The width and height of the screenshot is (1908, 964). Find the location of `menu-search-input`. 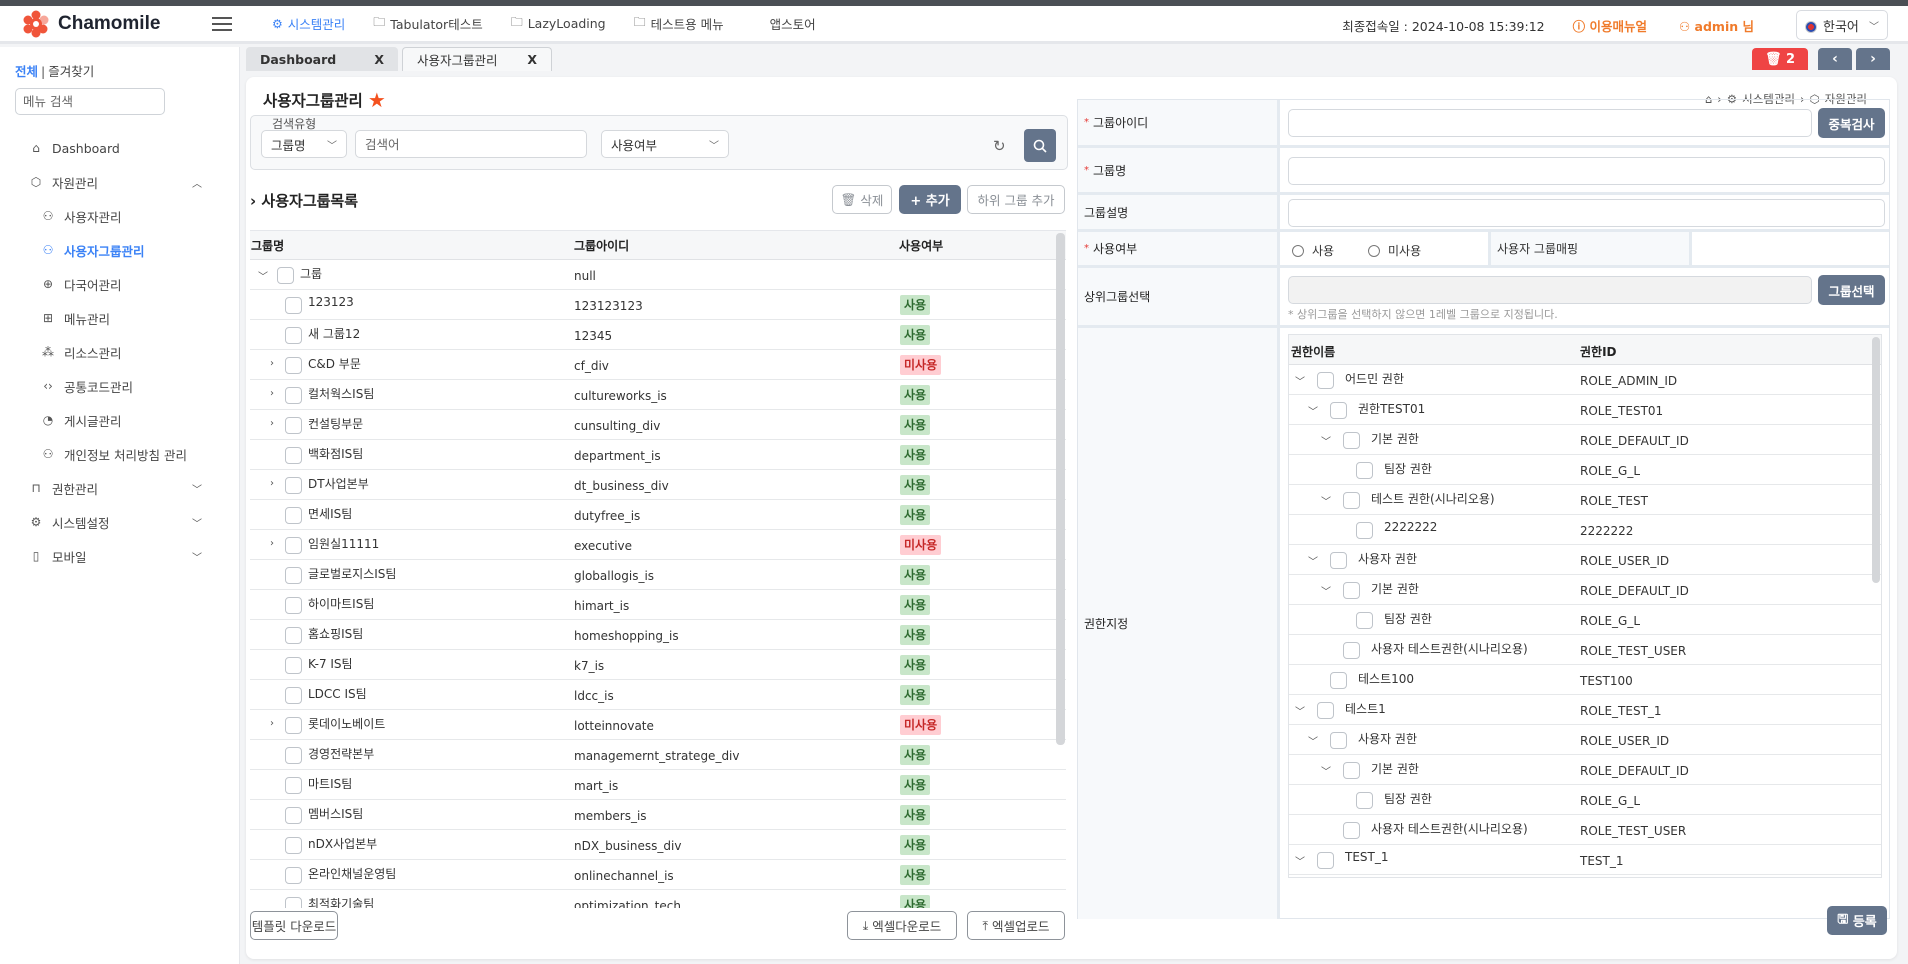

menu-search-input is located at coordinates (90, 101).